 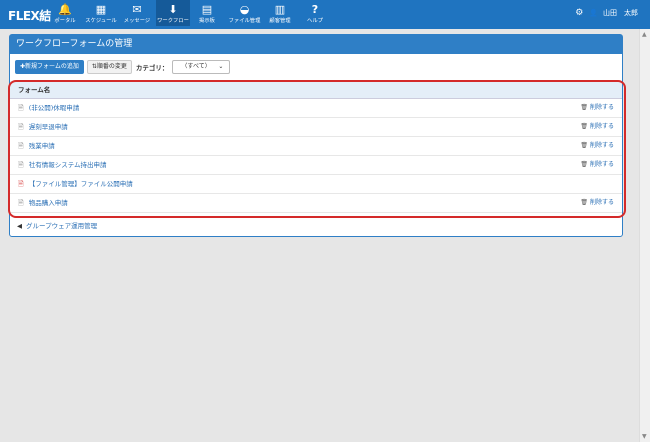 I want to click on settings-icon: ⚙, so click(x=579, y=13).